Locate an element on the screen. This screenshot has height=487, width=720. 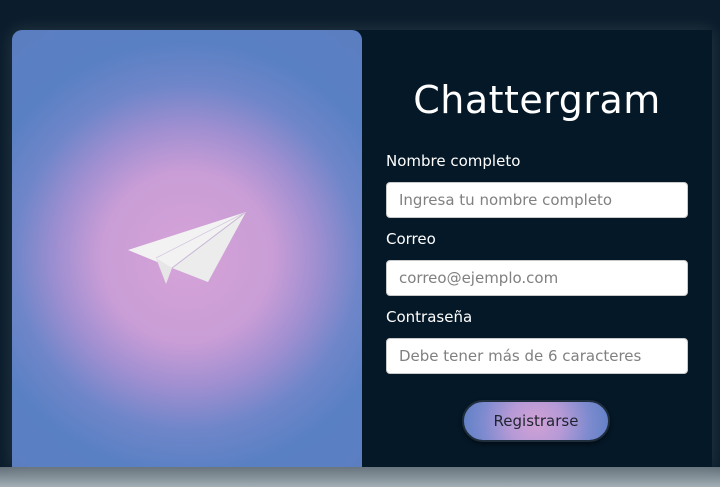
name-label: Nombre completo is located at coordinates (453, 161).